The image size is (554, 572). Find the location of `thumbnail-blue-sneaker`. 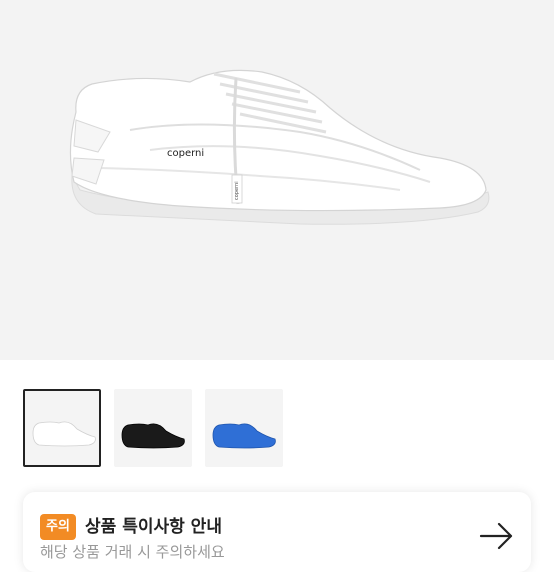

thumbnail-blue-sneaker is located at coordinates (244, 428).